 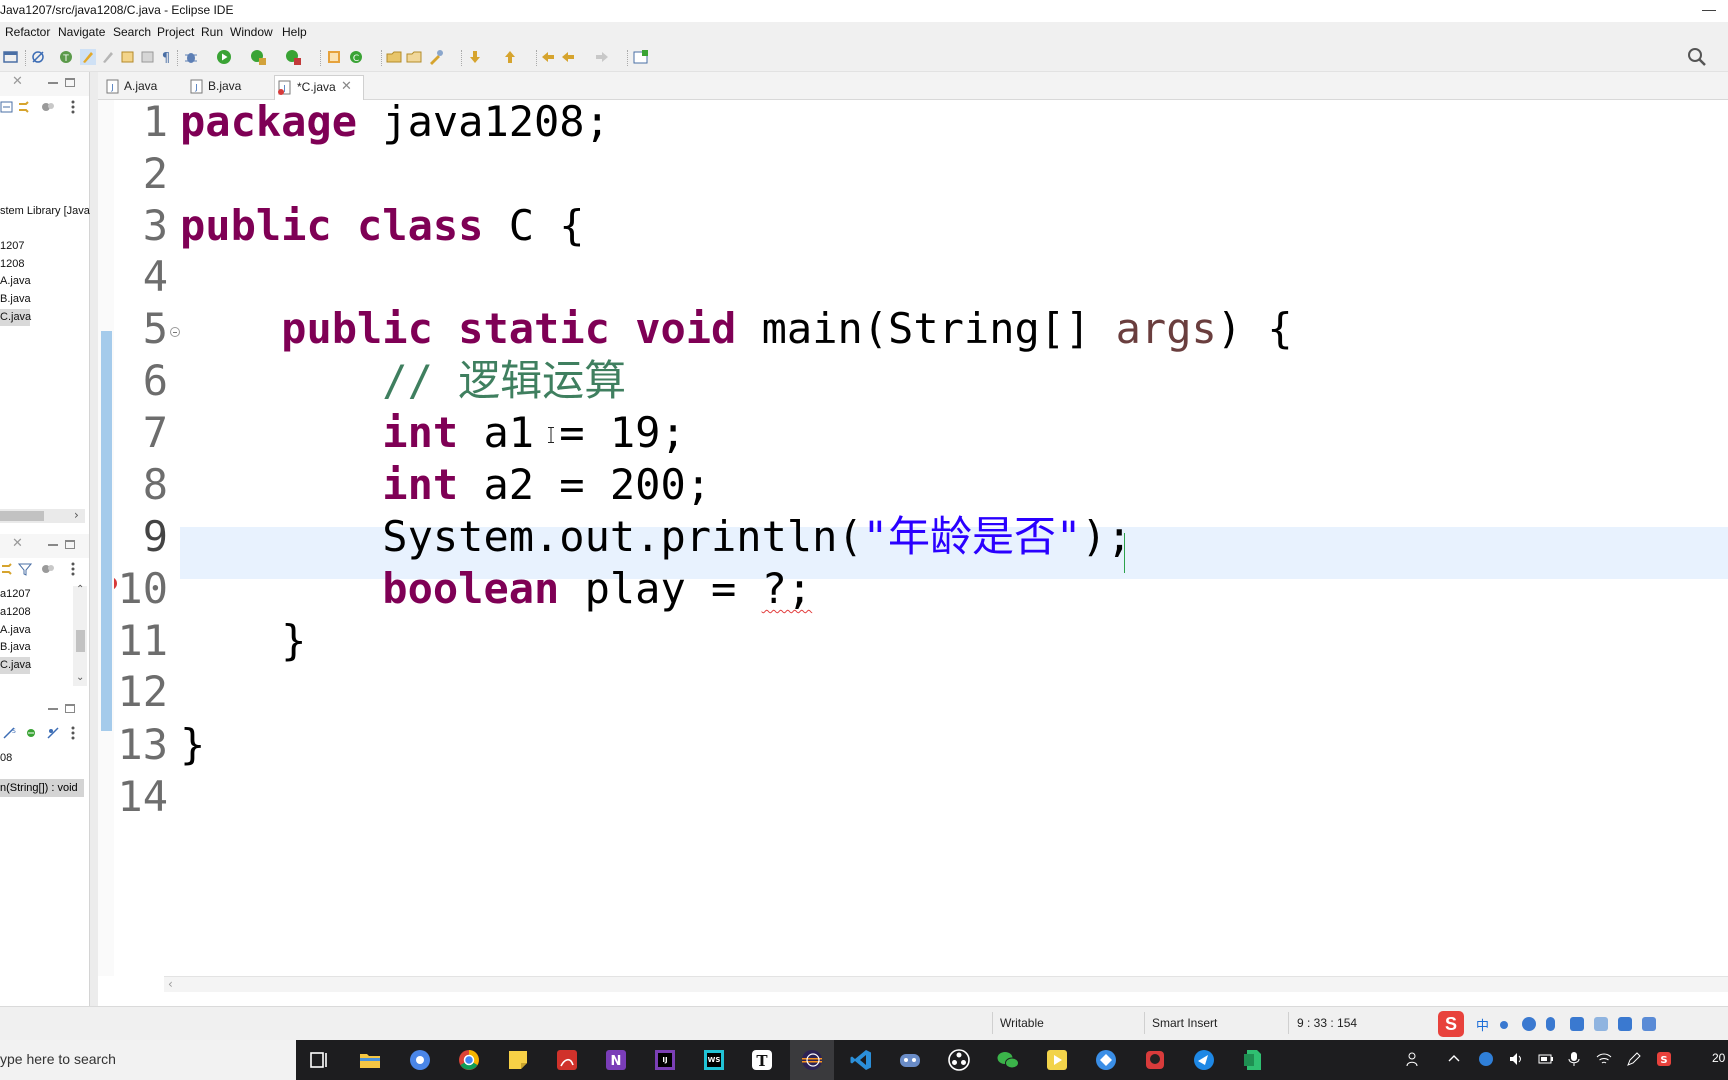 I want to click on security-shield-icon, so click(x=1486, y=1059).